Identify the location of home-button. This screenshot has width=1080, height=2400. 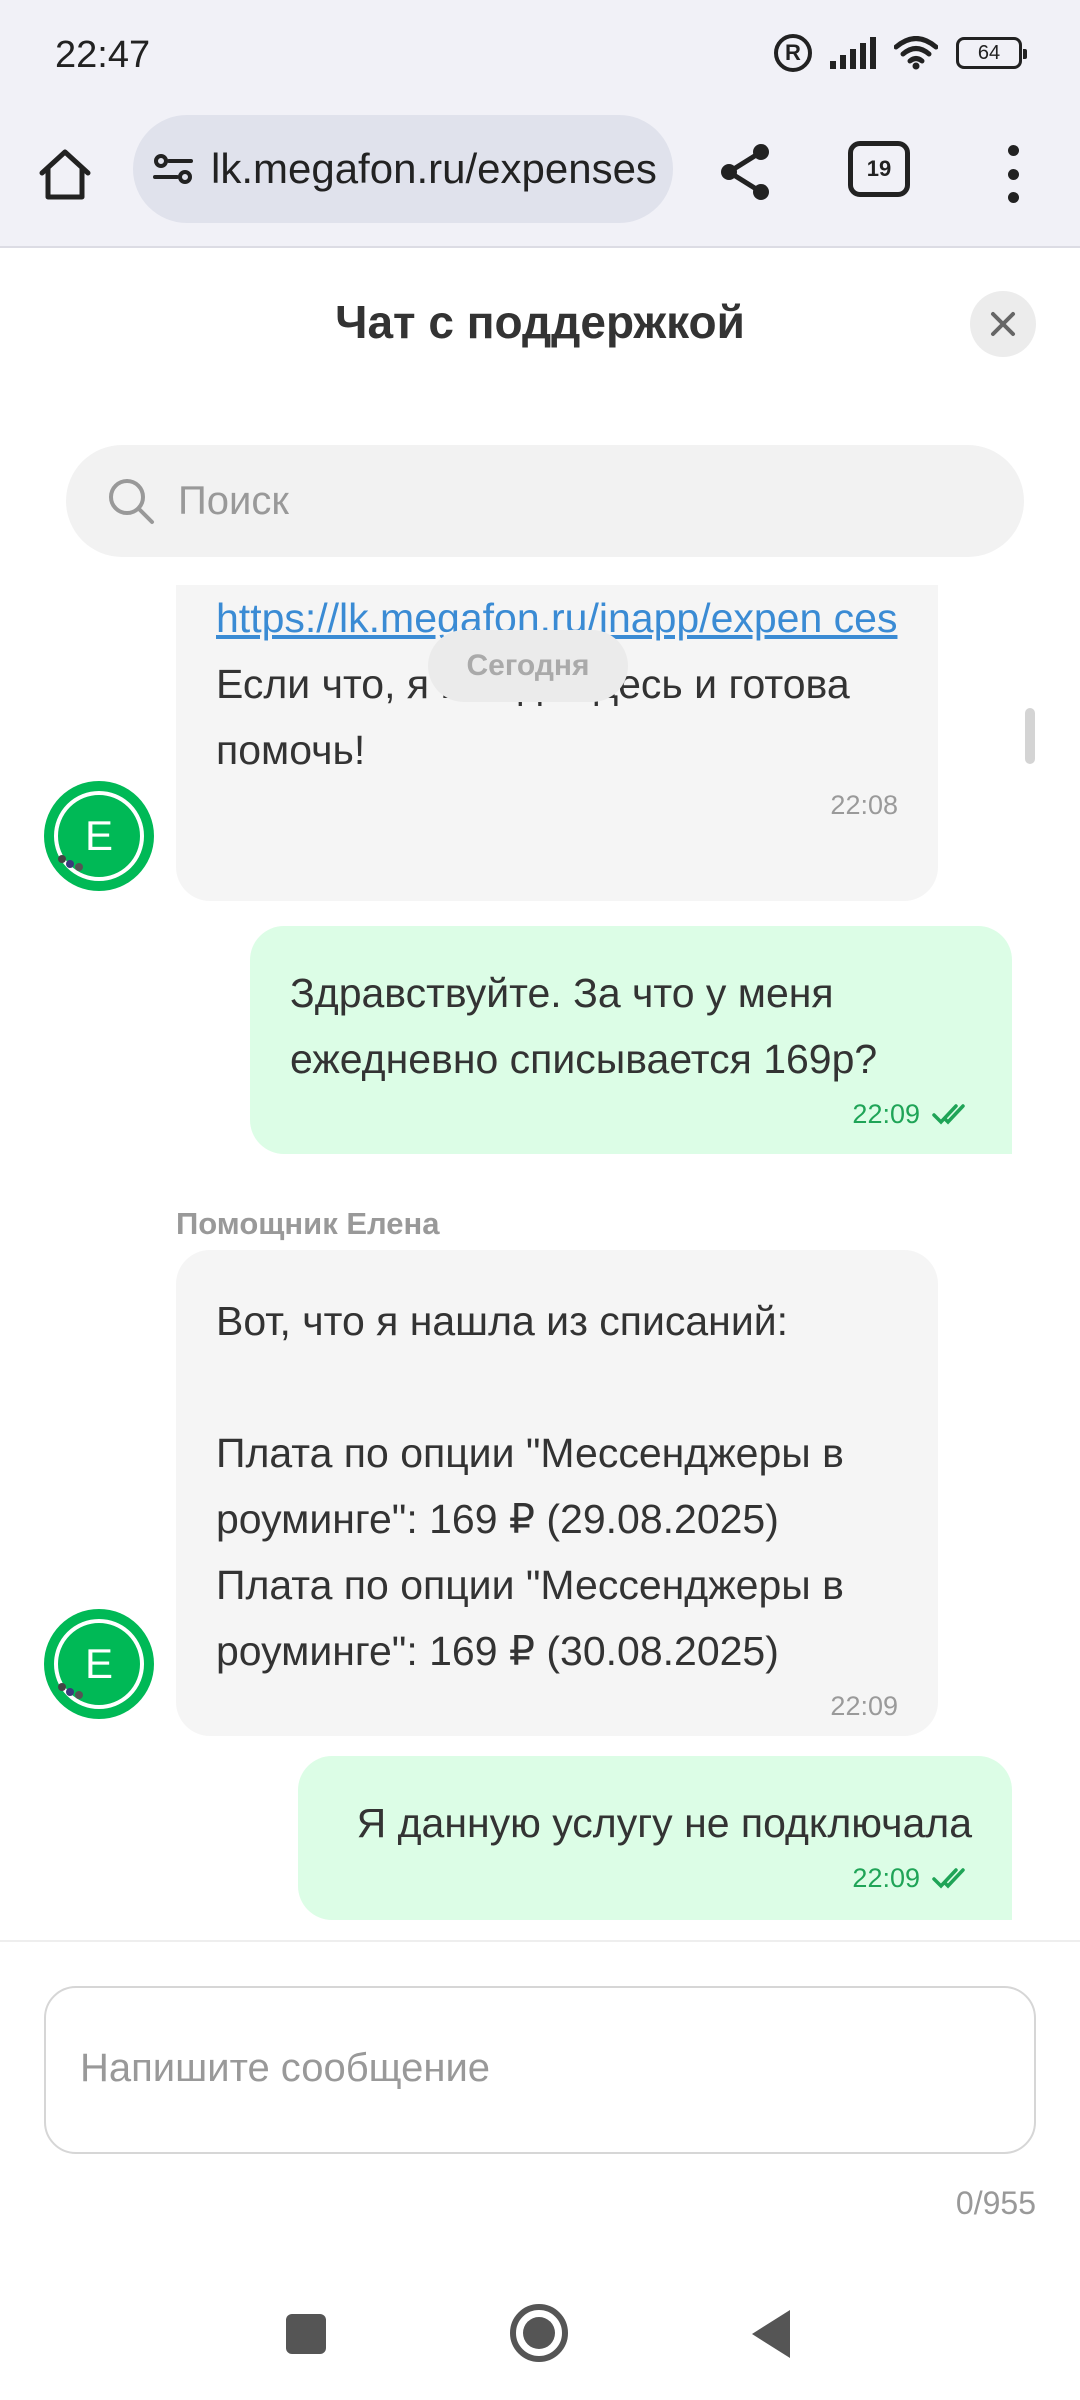
(65, 174).